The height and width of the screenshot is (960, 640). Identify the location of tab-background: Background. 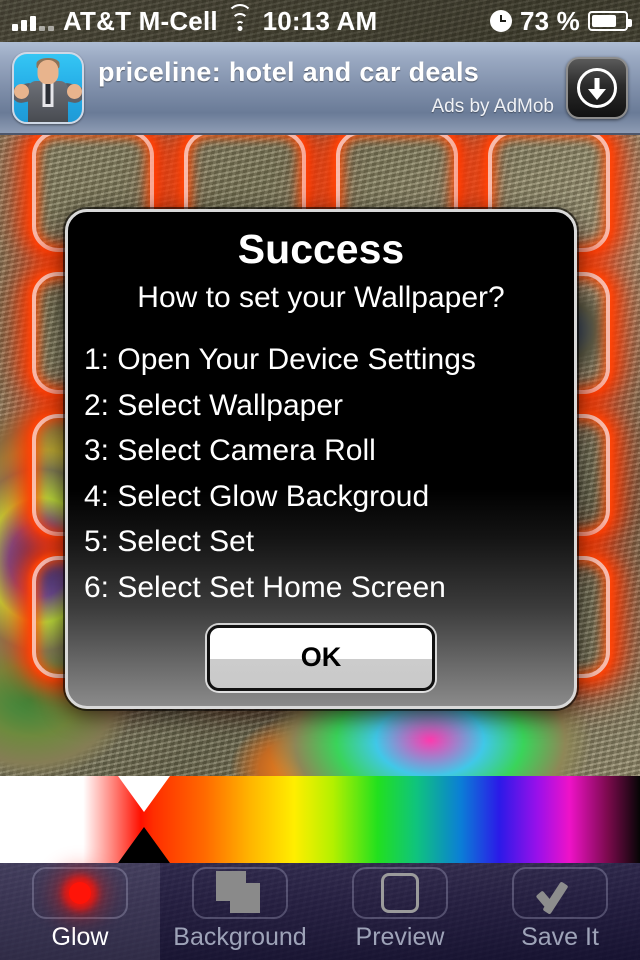
(240, 911).